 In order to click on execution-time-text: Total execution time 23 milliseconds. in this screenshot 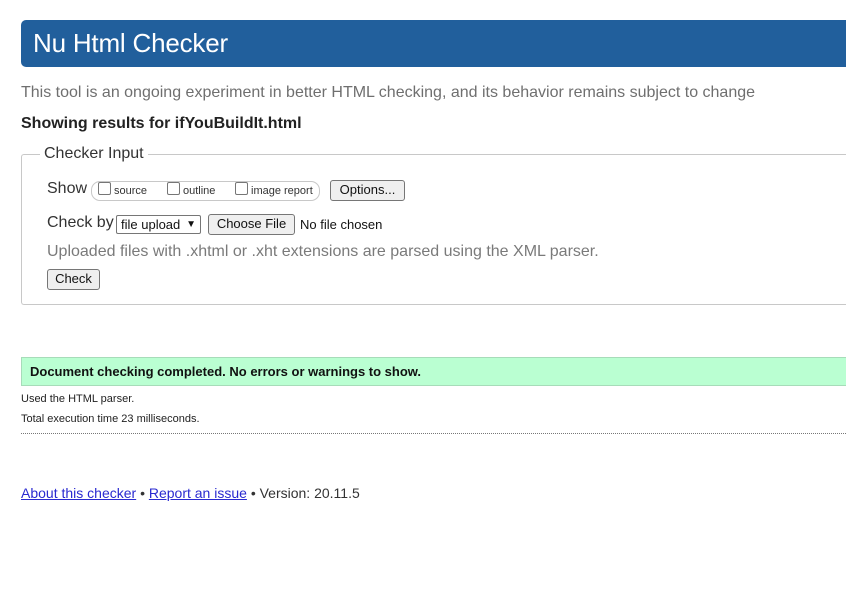, I will do `click(110, 419)`.